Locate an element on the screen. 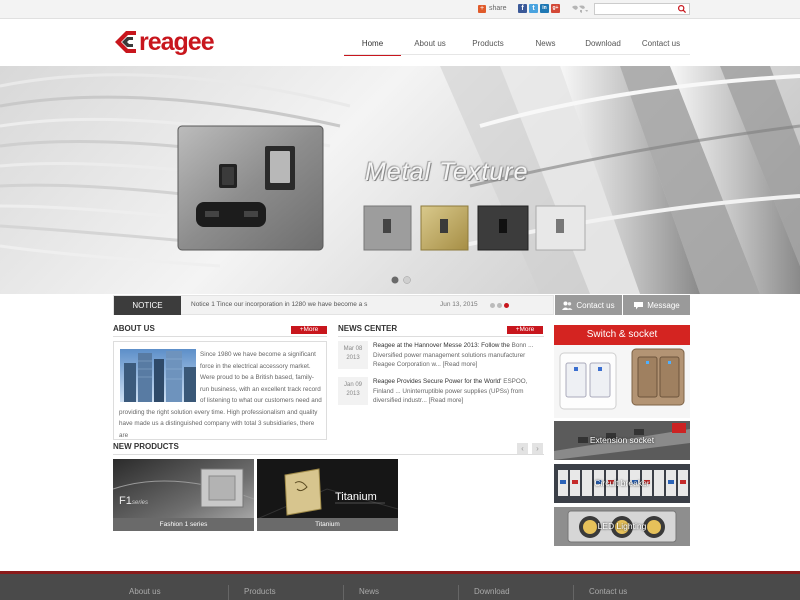 The width and height of the screenshot is (800, 600). footer-link-about: About us is located at coordinates (145, 591).